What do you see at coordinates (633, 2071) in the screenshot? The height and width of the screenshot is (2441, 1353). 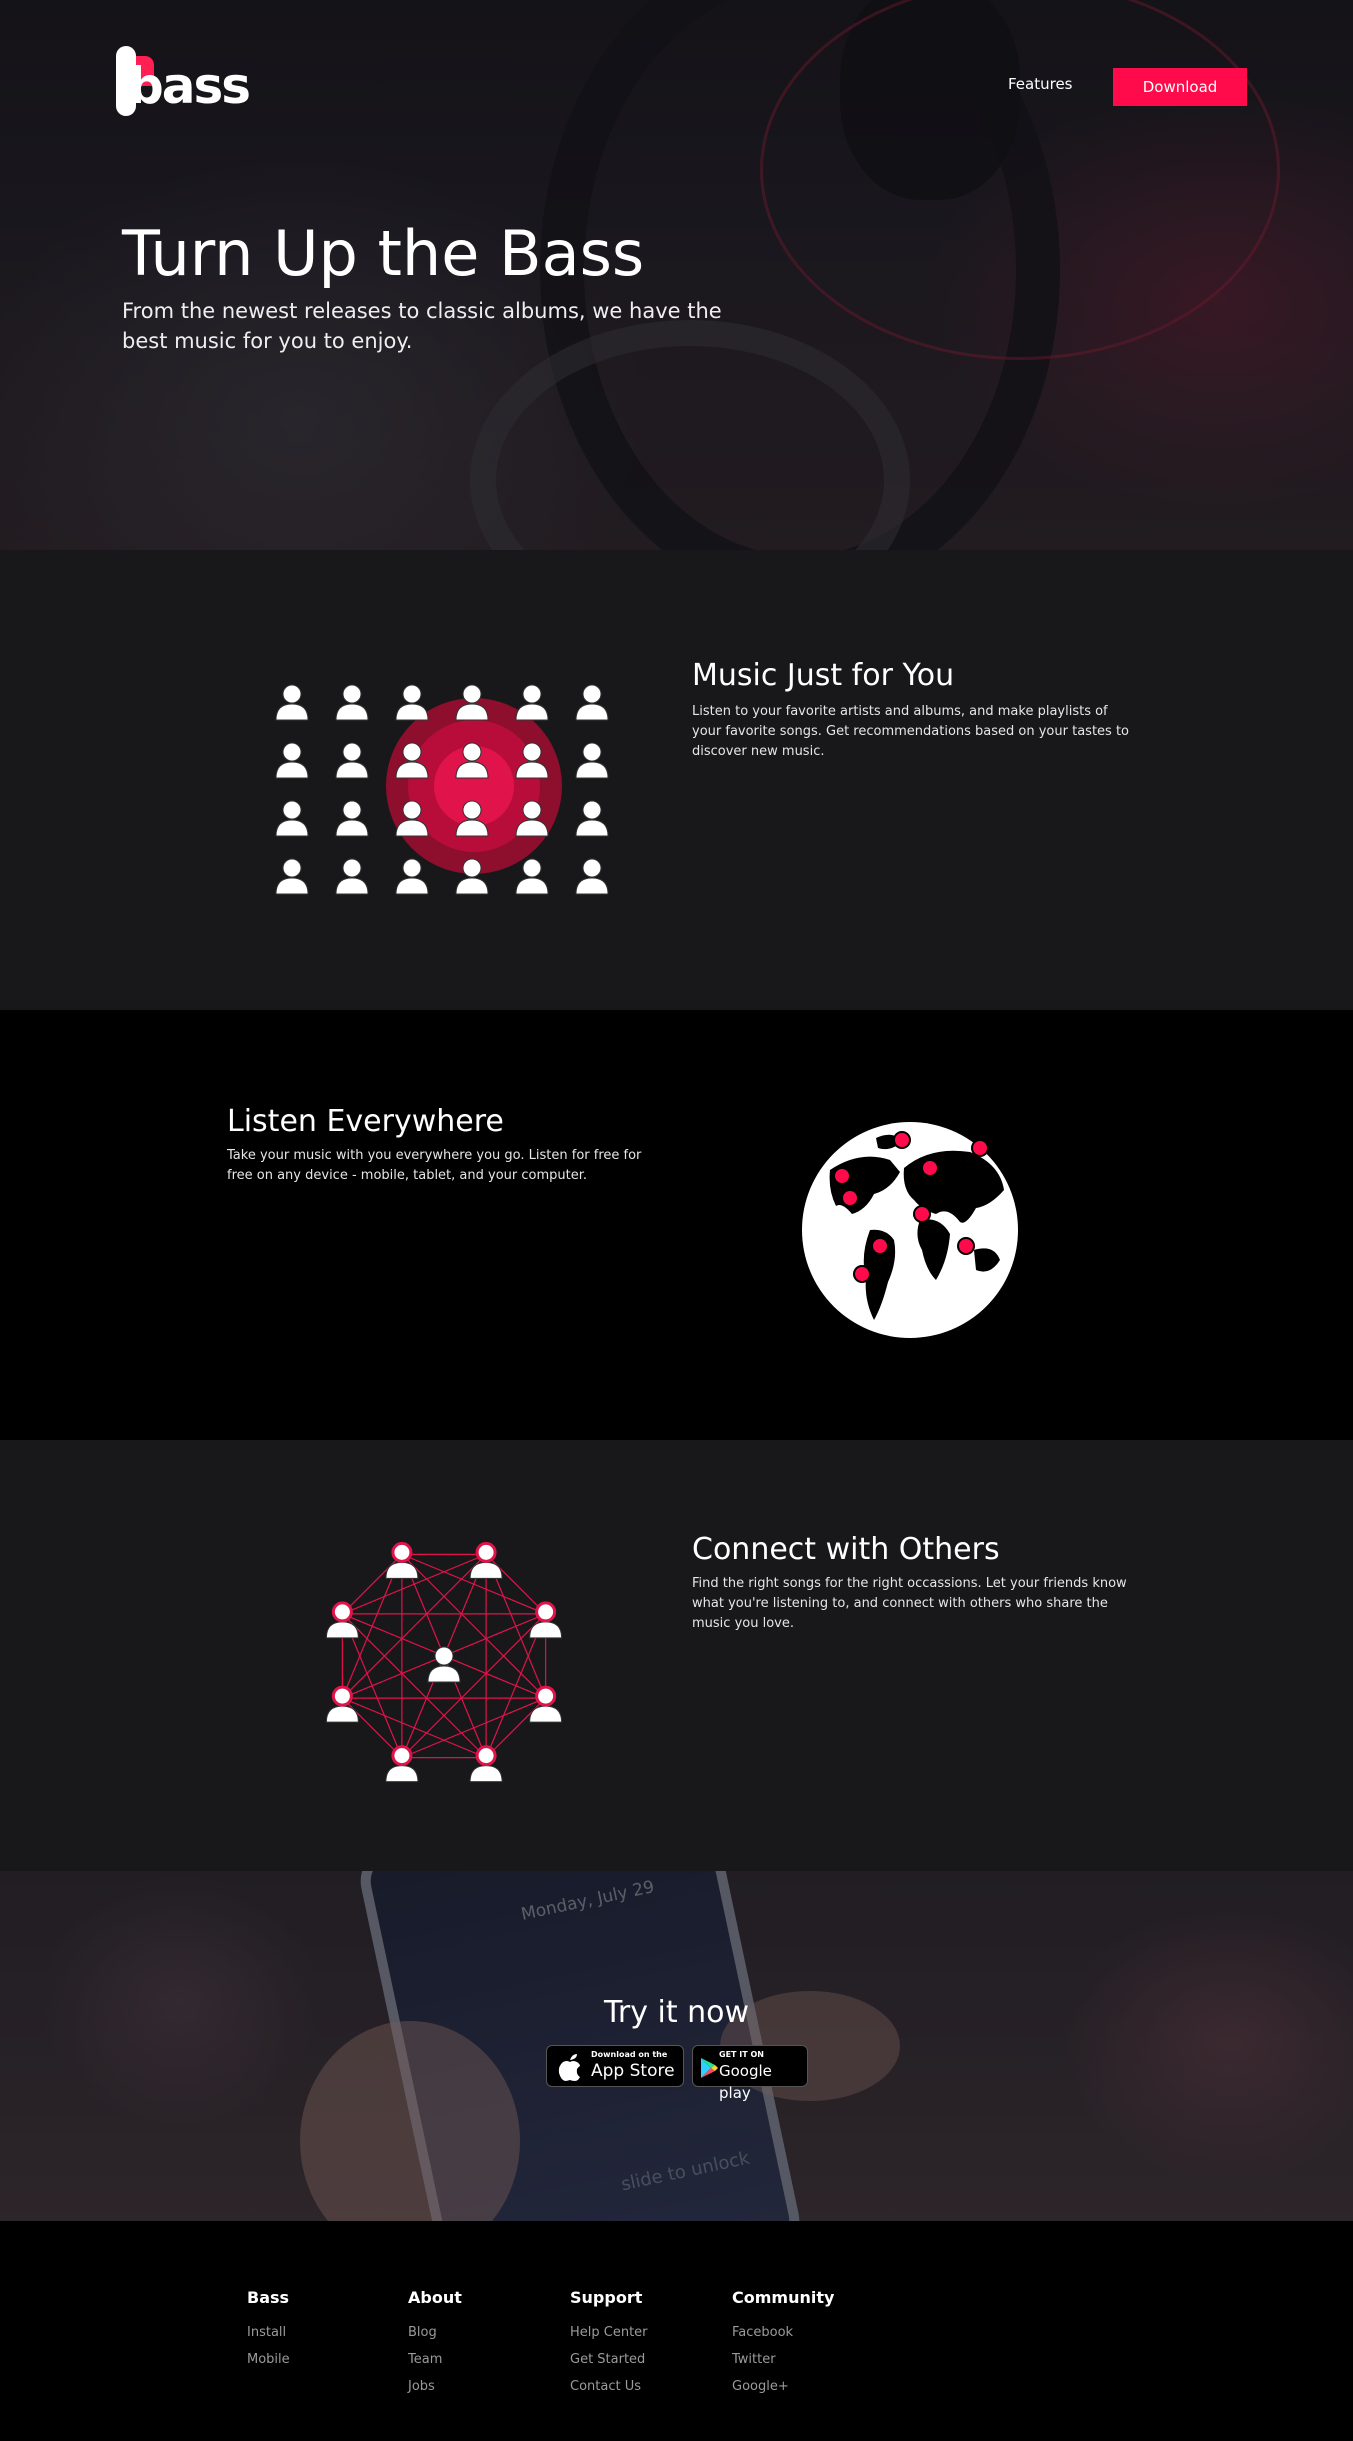 I see `app-store-big: App Store` at bounding box center [633, 2071].